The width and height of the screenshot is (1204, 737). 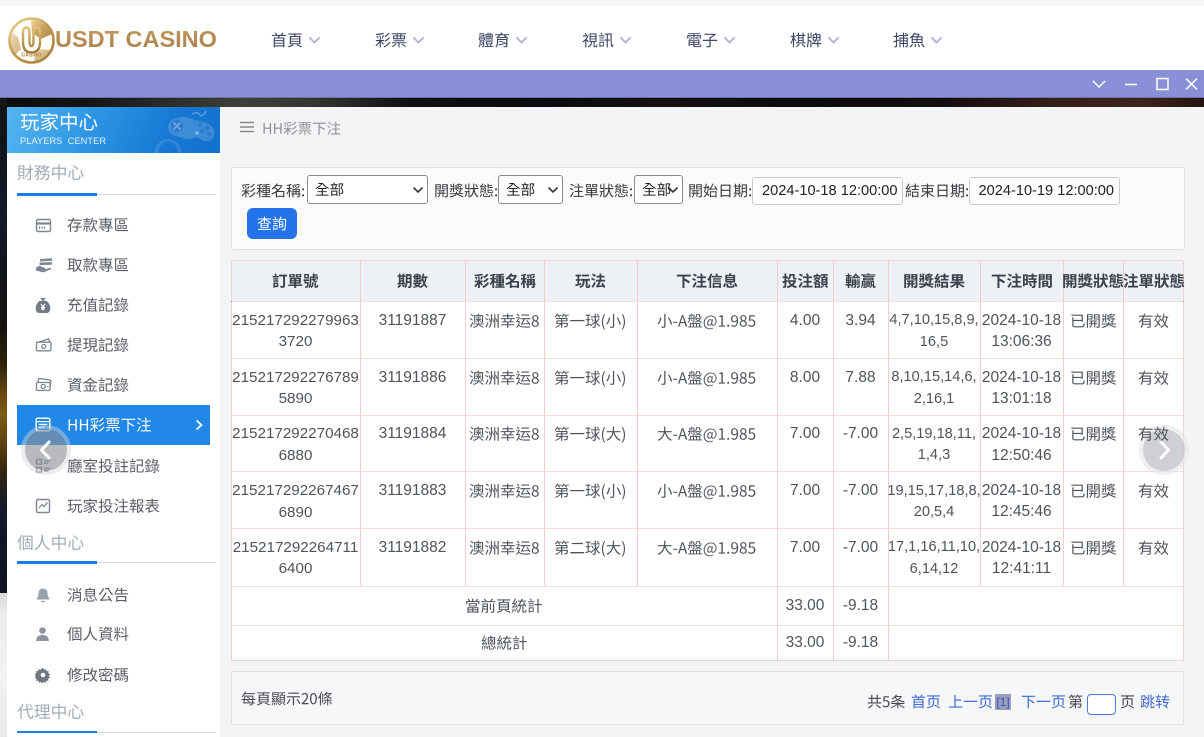 I want to click on svg-text: CASINO, so click(x=31, y=56).